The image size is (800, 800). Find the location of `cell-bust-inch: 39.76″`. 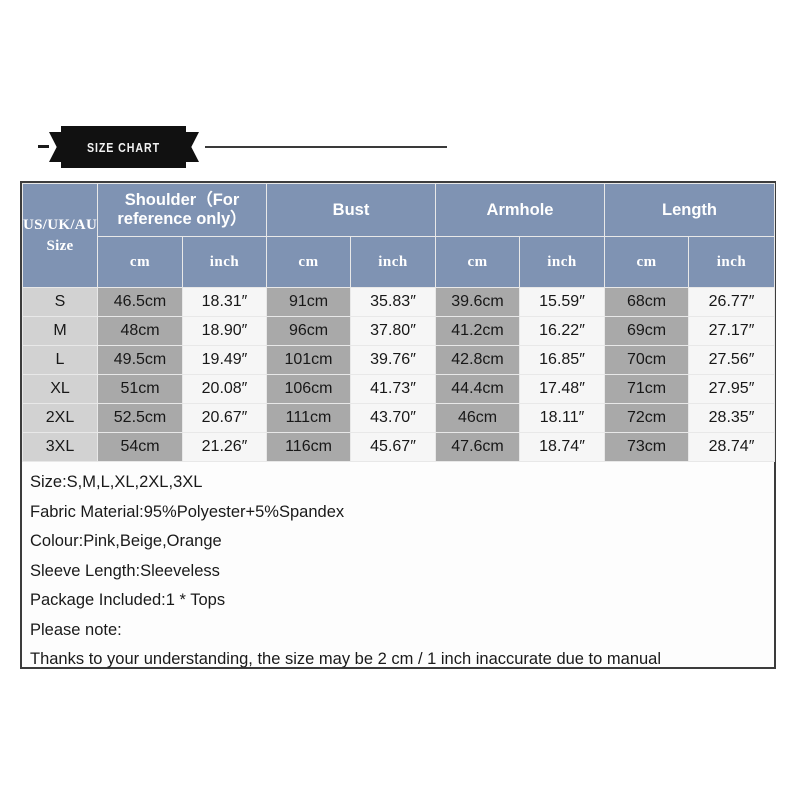

cell-bust-inch: 39.76″ is located at coordinates (393, 360).